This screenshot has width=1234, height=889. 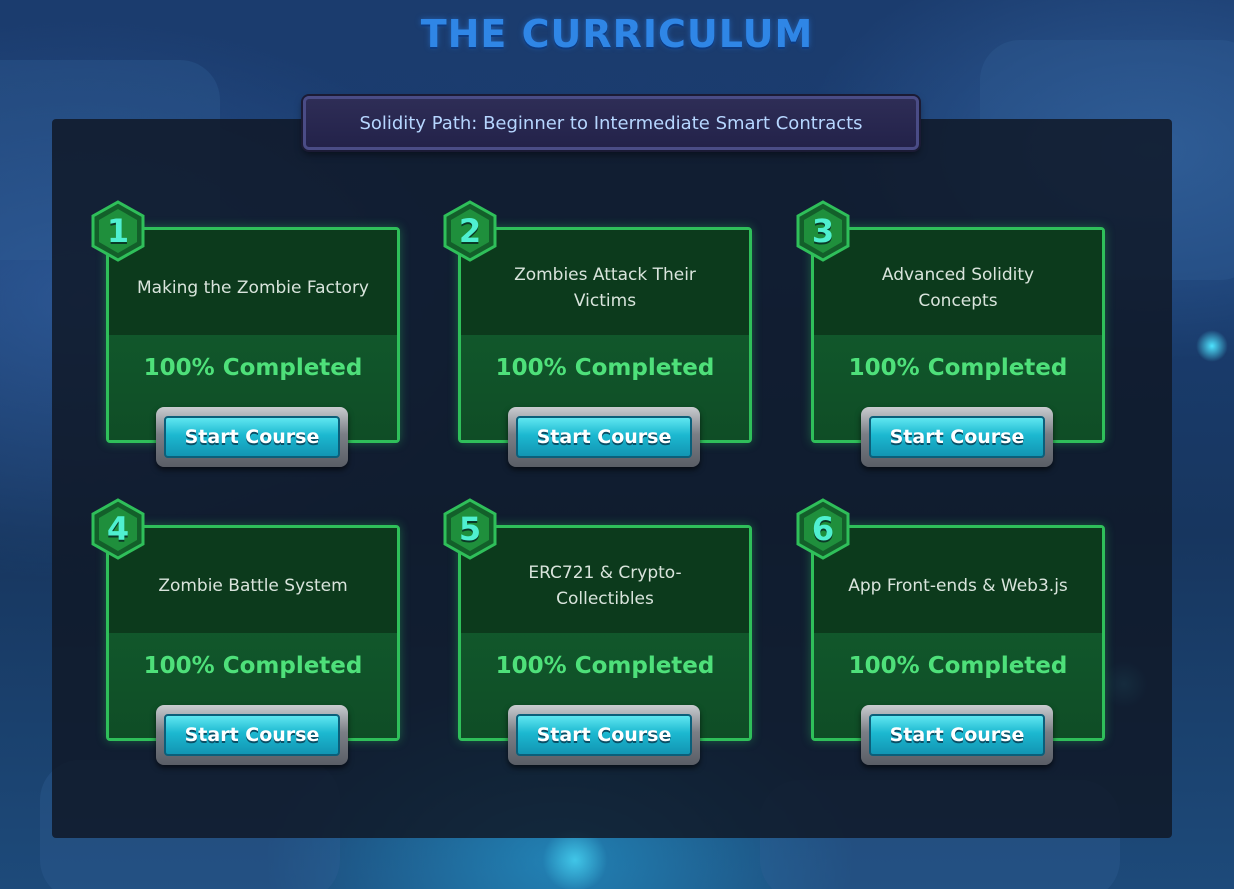 I want to click on course-number: 2, so click(x=470, y=231).